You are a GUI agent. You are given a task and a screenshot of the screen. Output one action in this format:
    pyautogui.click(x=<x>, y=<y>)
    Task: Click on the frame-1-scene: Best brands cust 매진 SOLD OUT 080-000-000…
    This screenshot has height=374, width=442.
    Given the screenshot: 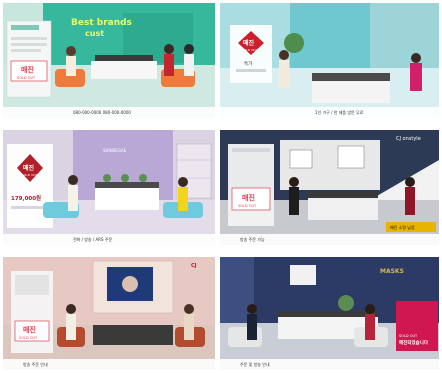 What is the action you would take?
    pyautogui.click(x=109, y=60)
    